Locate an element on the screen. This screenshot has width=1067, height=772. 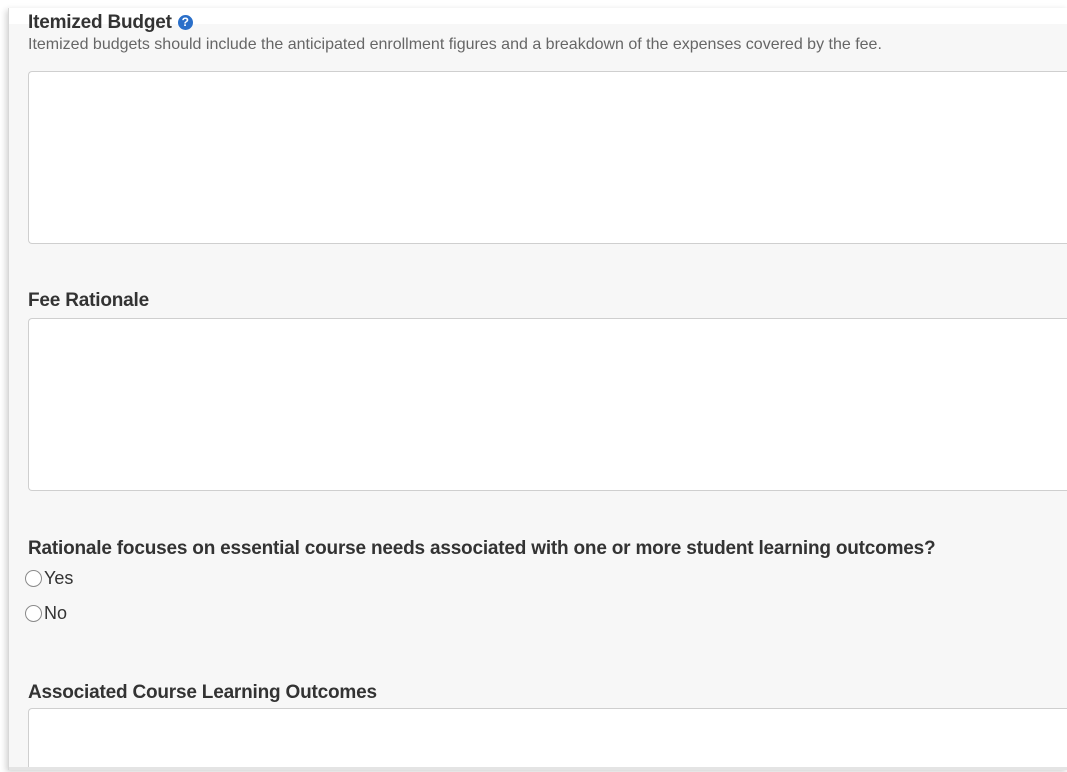
radio-yes-label: Yes is located at coordinates (58, 578).